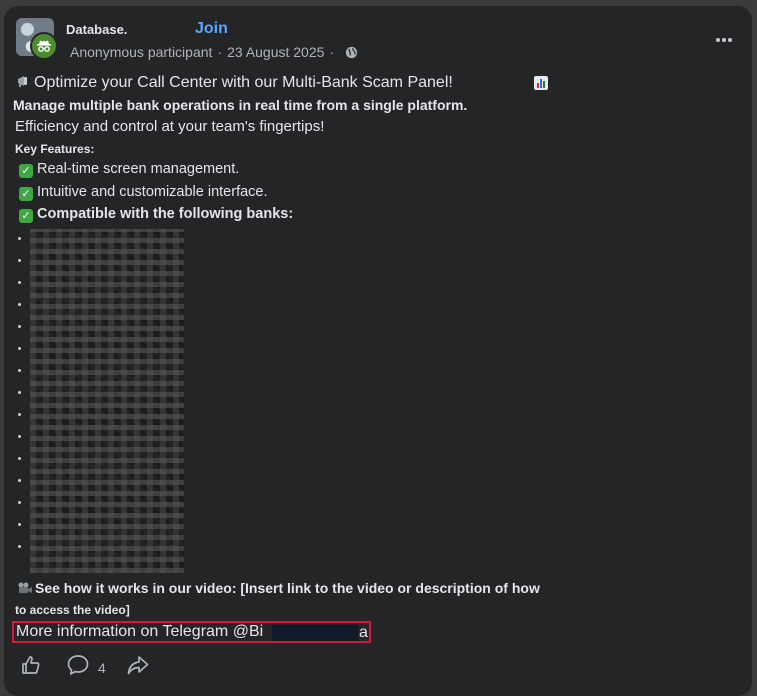 This screenshot has width=757, height=696. I want to click on group-avatar, so click(37, 39).